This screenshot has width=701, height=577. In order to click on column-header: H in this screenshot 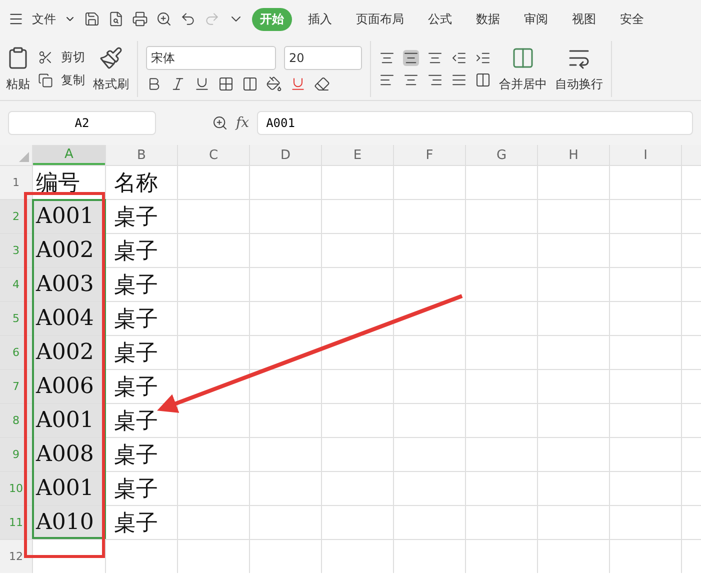, I will do `click(573, 155)`.